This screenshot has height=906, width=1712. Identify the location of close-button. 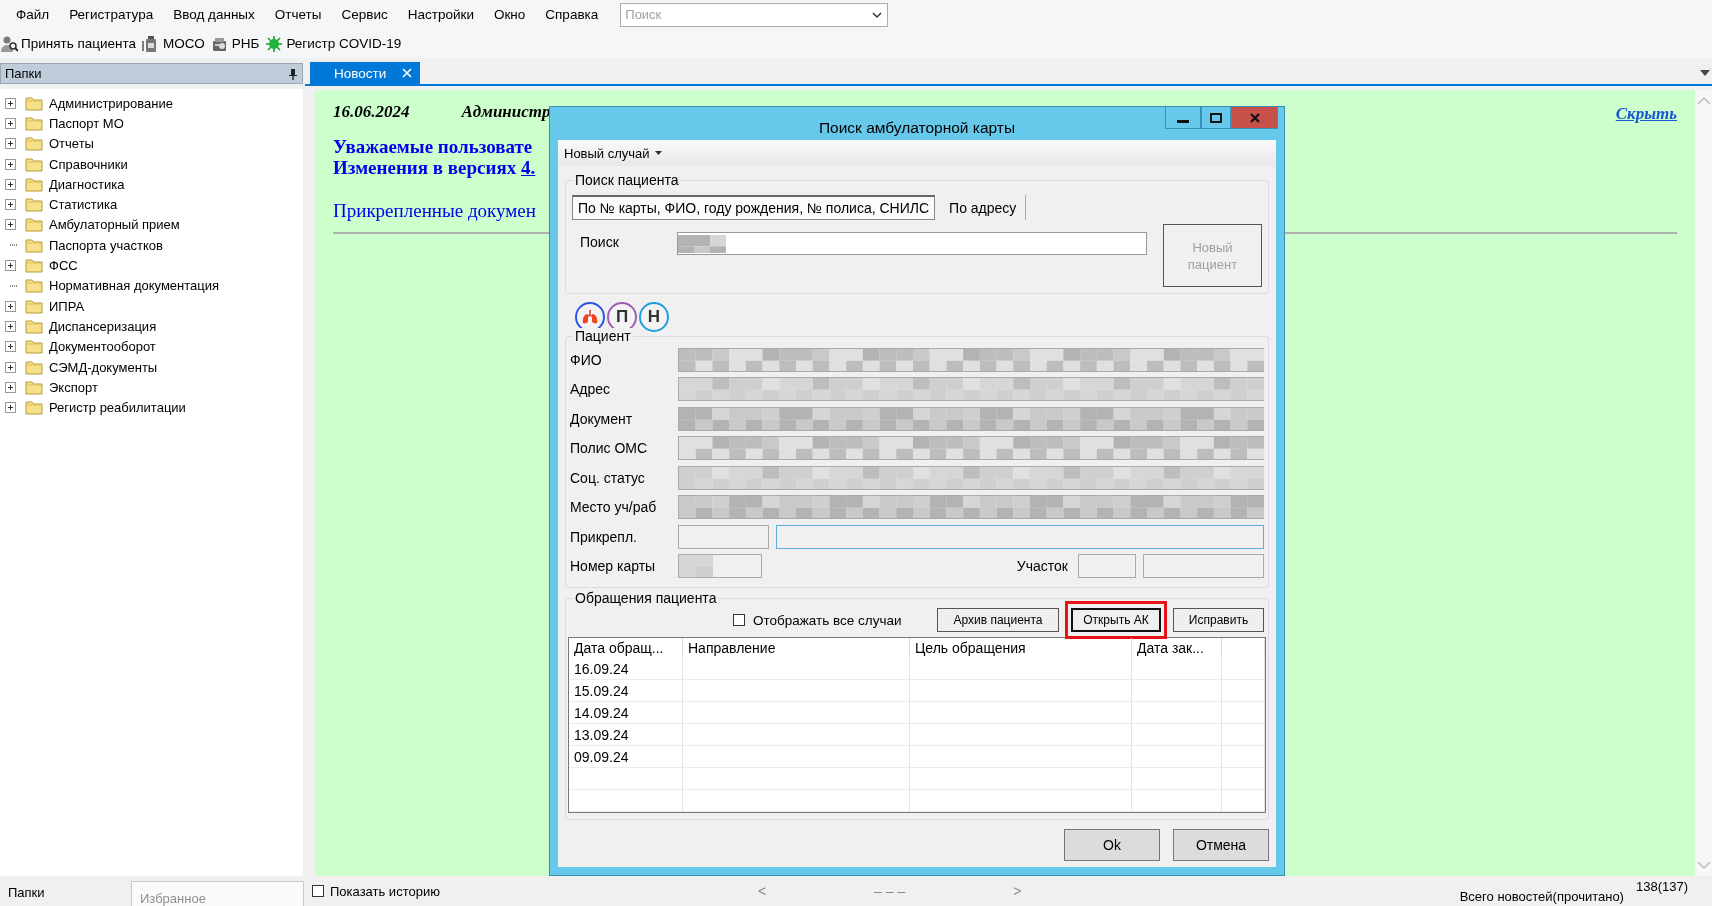
(1254, 118).